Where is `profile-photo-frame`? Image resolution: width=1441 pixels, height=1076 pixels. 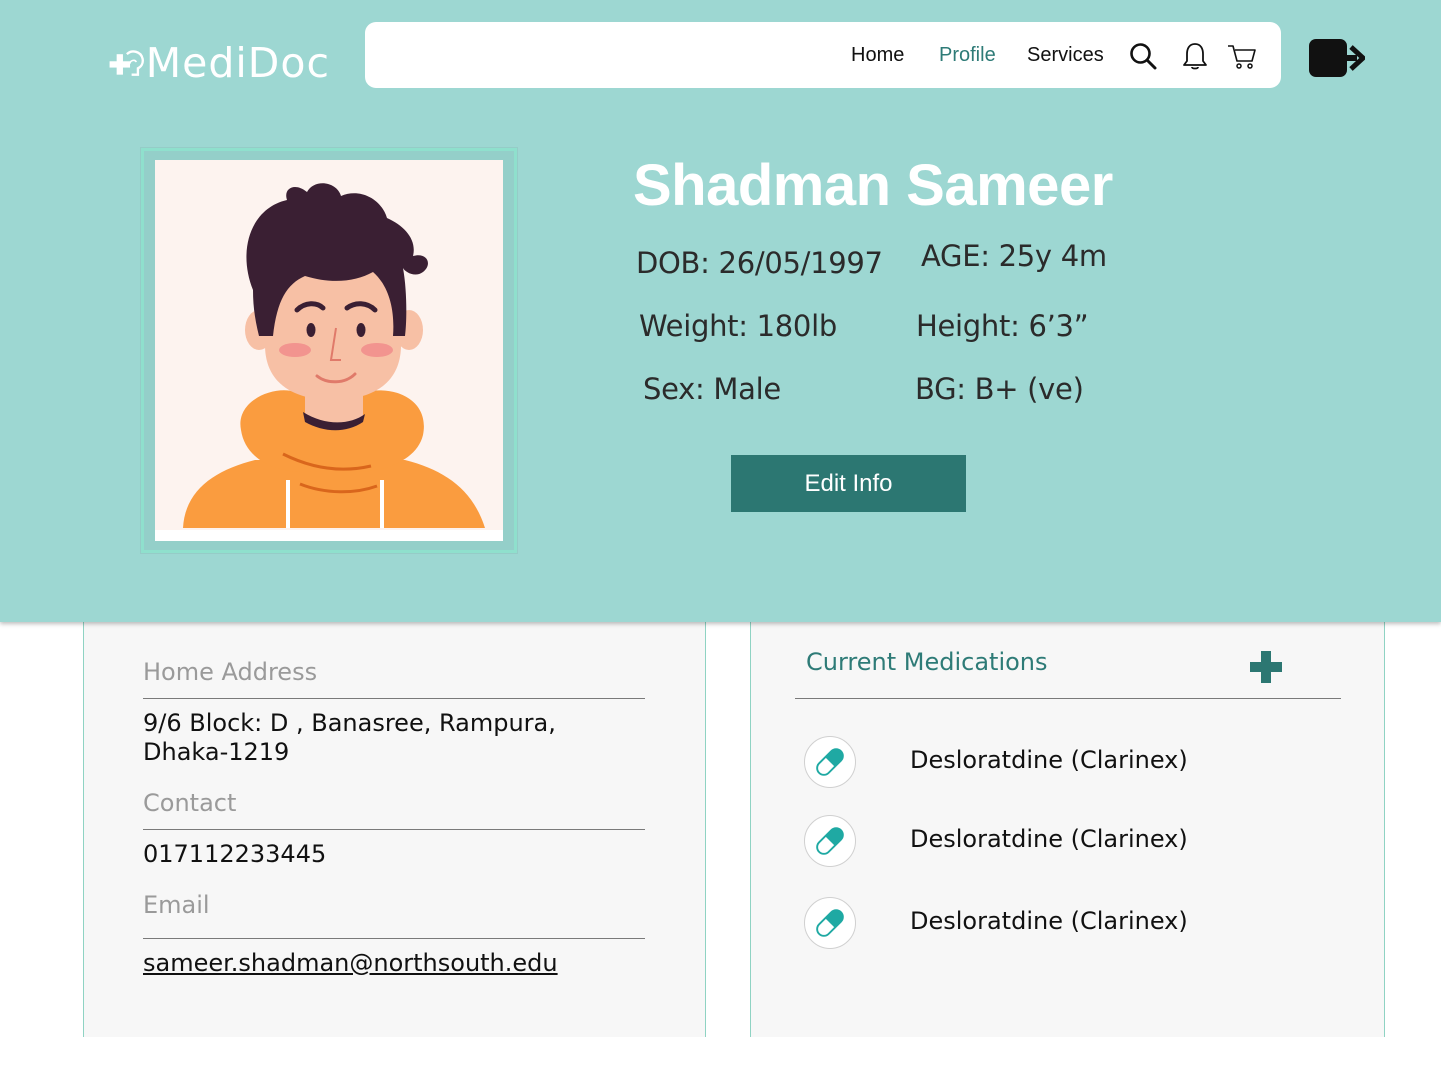
profile-photo-frame is located at coordinates (329, 350).